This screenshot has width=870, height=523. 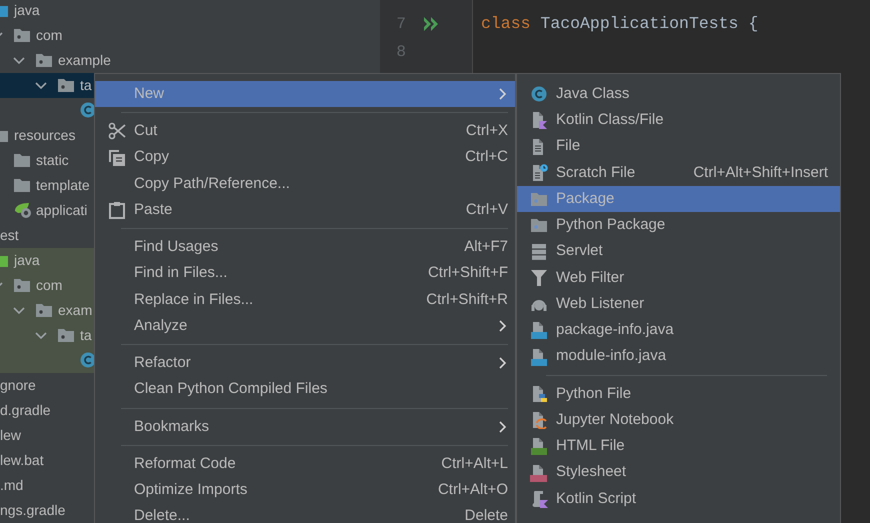 I want to click on shortcut-label: Ctrl+Shift+F, so click(x=468, y=273).